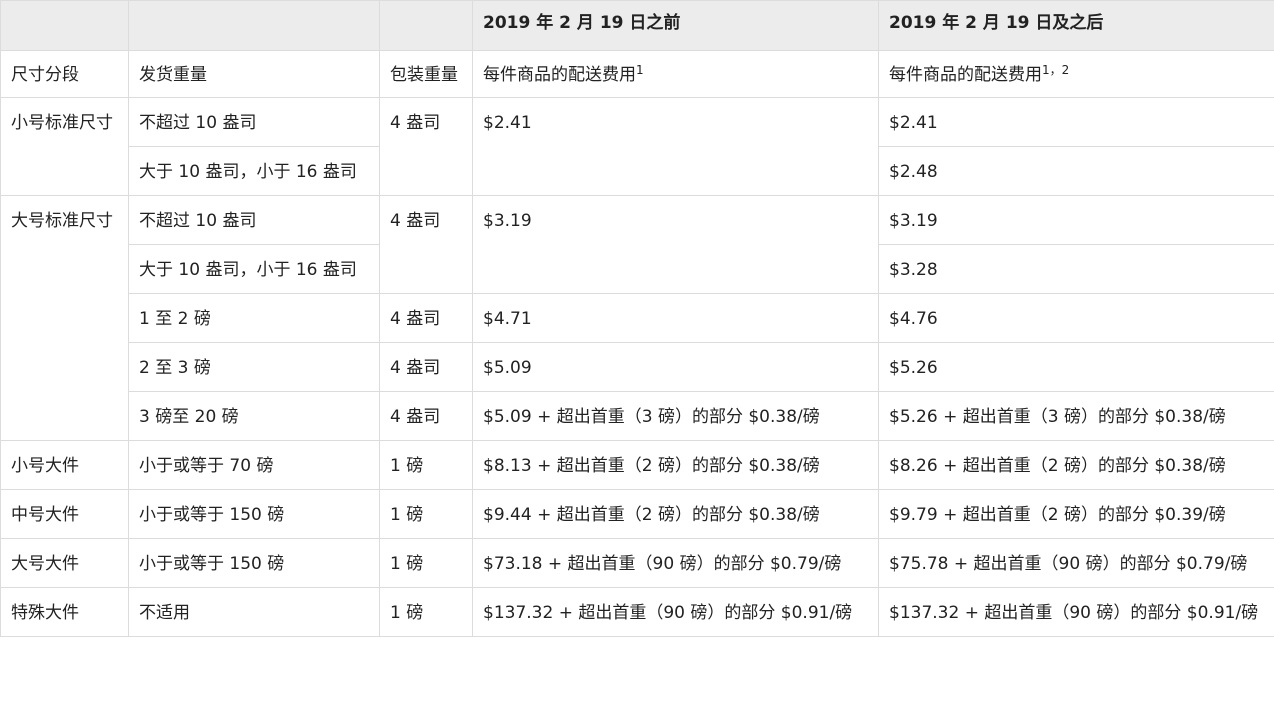  Describe the element at coordinates (64, 465) in the screenshot. I see `tier-small-oversize: 小号大件` at that location.